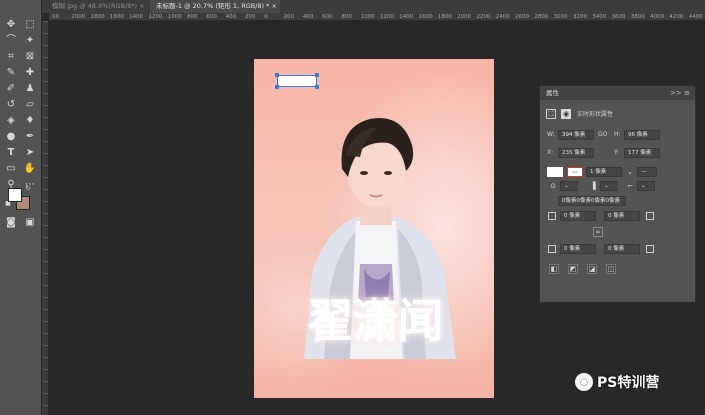  I want to click on height-field: 96 像素, so click(642, 135).